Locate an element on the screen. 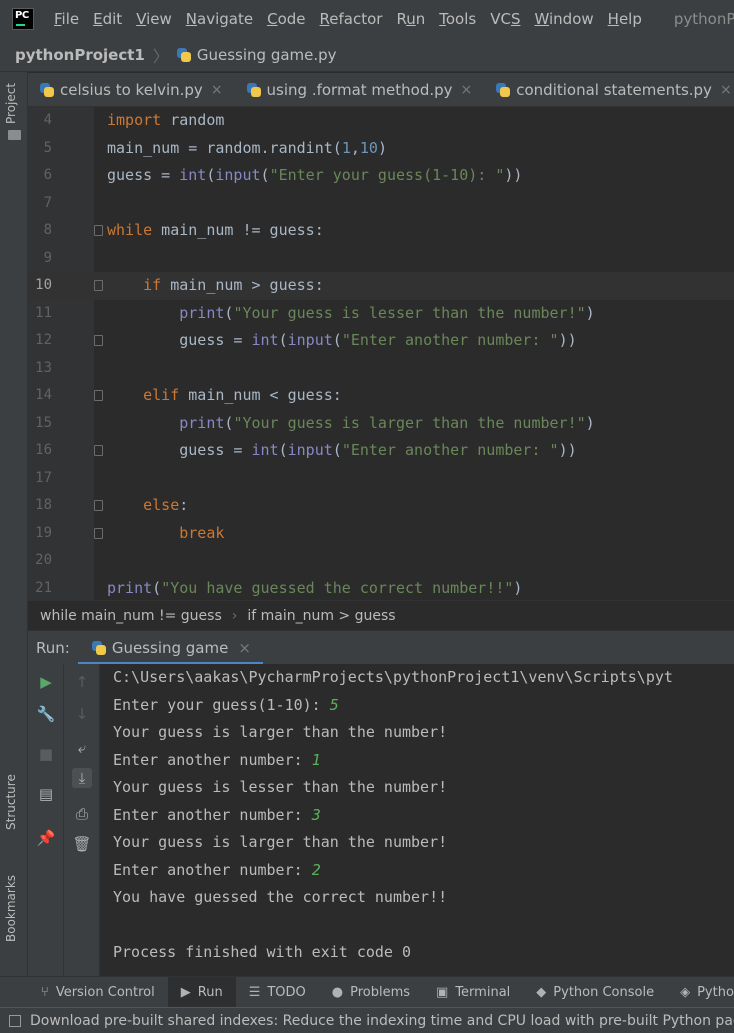 The width and height of the screenshot is (734, 1033). line-number: 20 is located at coordinates (43, 560).